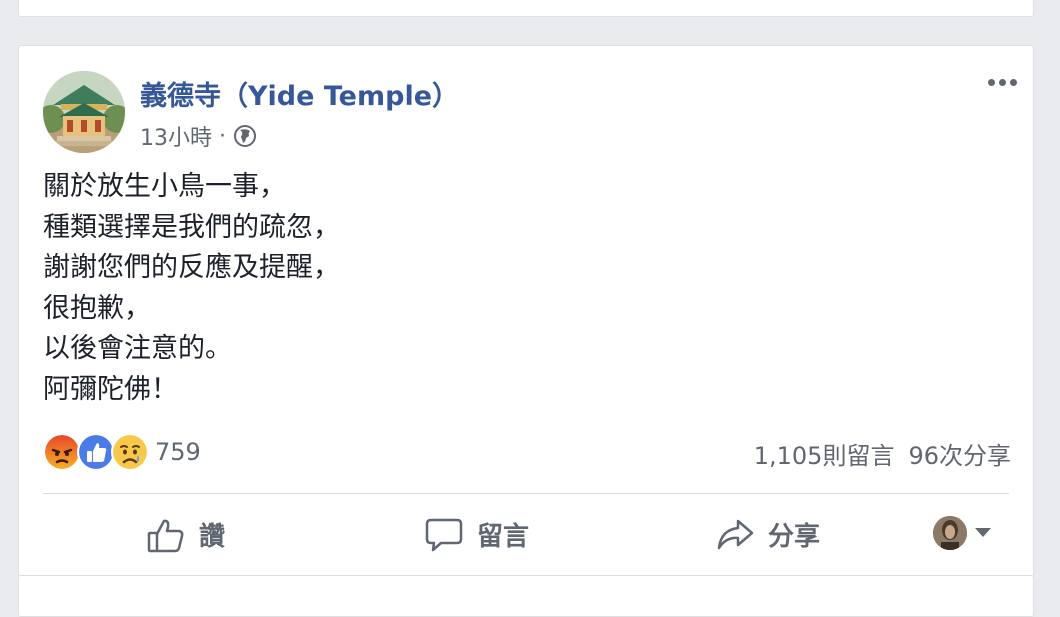 The width and height of the screenshot is (1060, 617). I want to click on temple-image, so click(84, 112).